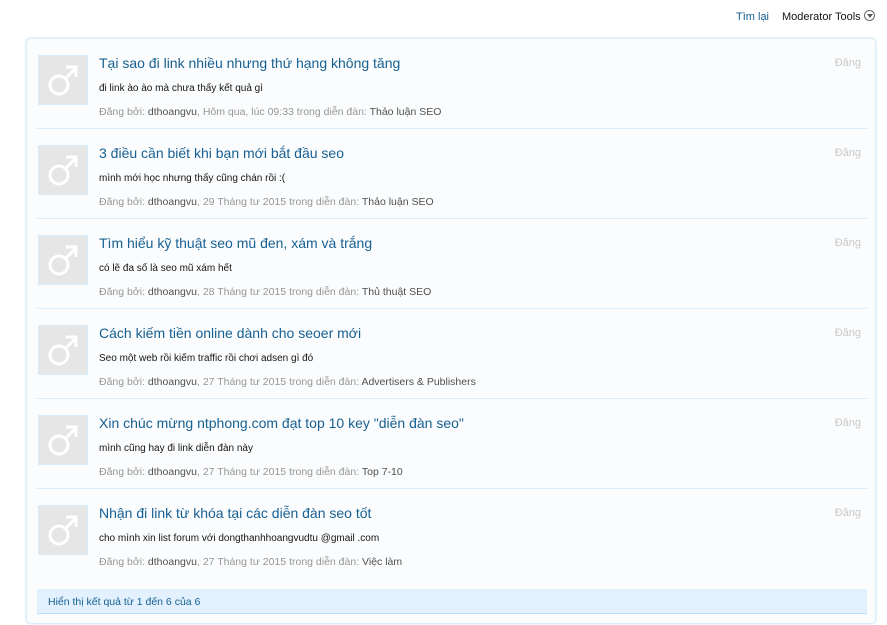 The image size is (887, 625). Describe the element at coordinates (176, 448) in the screenshot. I see `result-snippet: mình cũng hay đi link diễn đàn này` at that location.